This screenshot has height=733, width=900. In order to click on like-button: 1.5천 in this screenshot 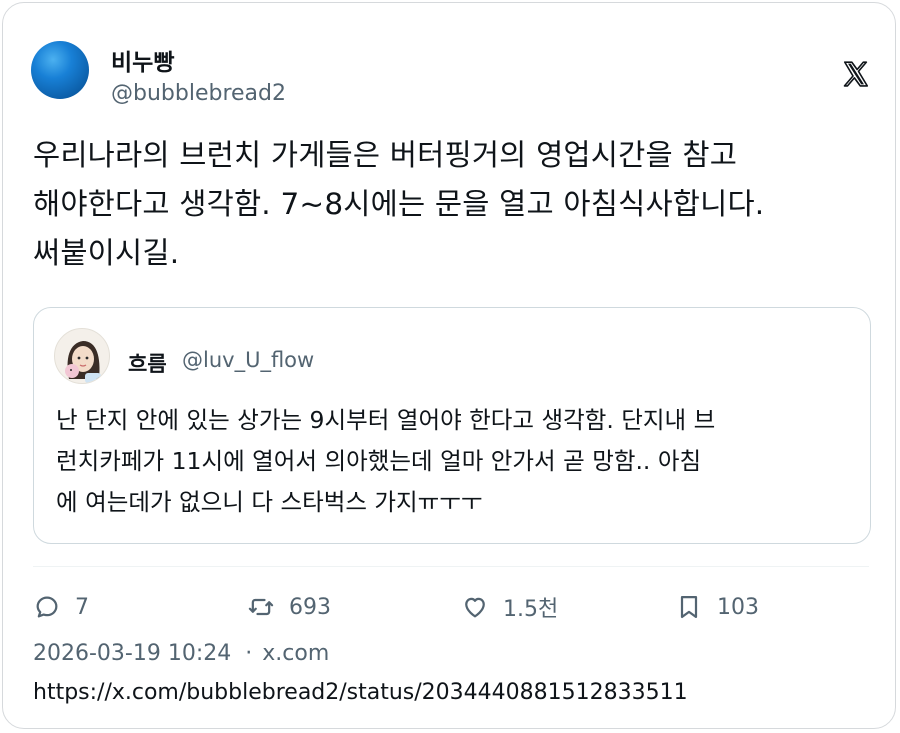, I will do `click(509, 607)`.